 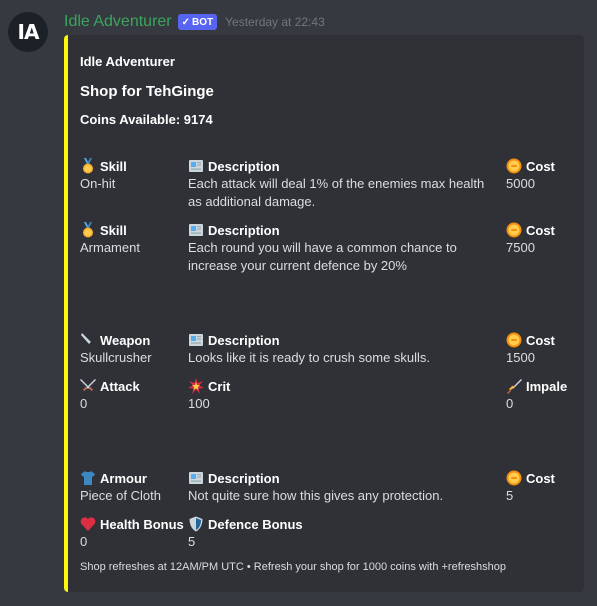 I want to click on field-value: 100, so click(x=199, y=403).